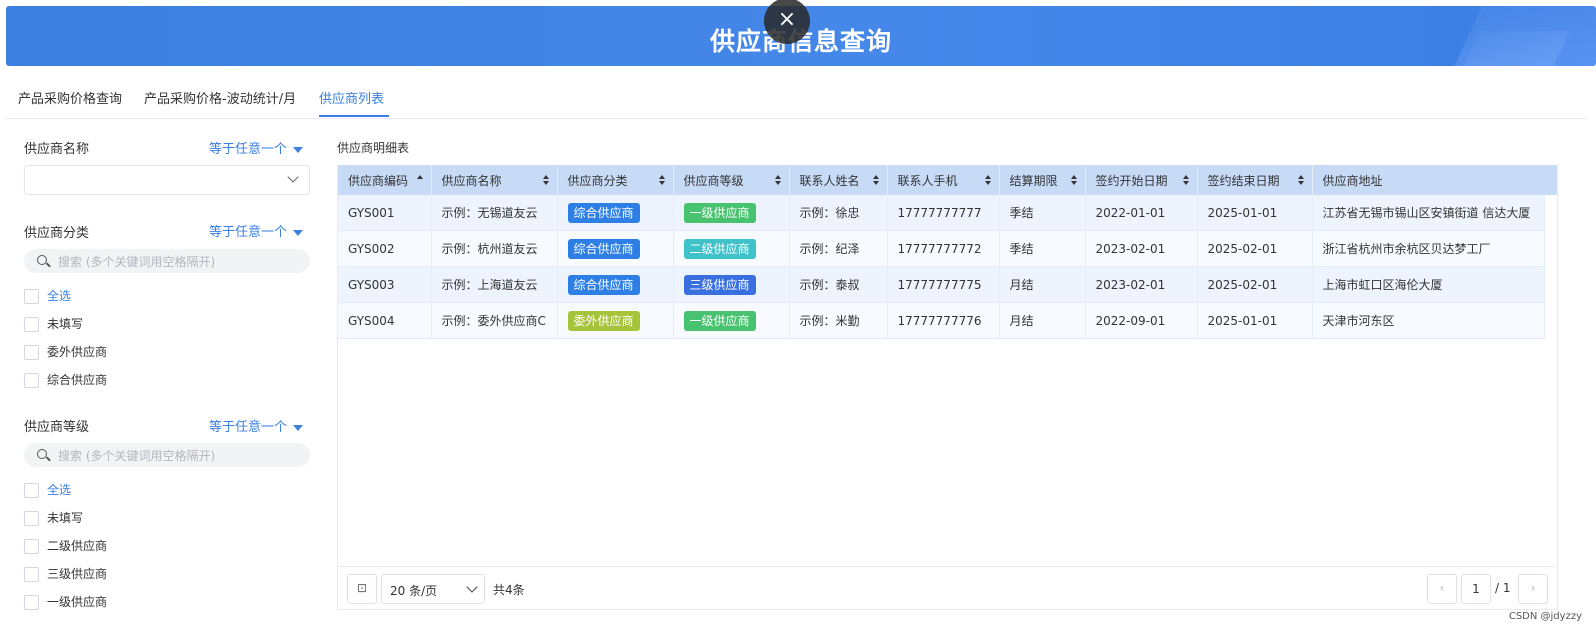 This screenshot has width=1596, height=644. Describe the element at coordinates (1255, 213) in the screenshot. I see `cell-end-date: 2025-01-01` at that location.